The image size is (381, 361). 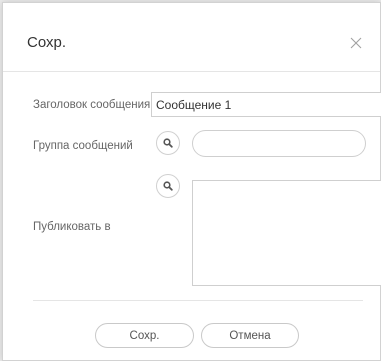 I want to click on publish-search-button, so click(x=168, y=186).